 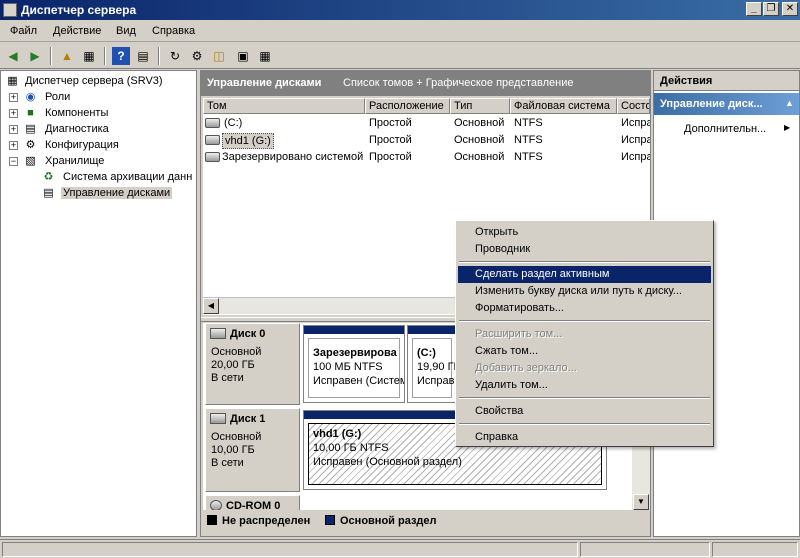 I want to click on show-hide-action-pane-icon: ▤, so click(x=143, y=56).